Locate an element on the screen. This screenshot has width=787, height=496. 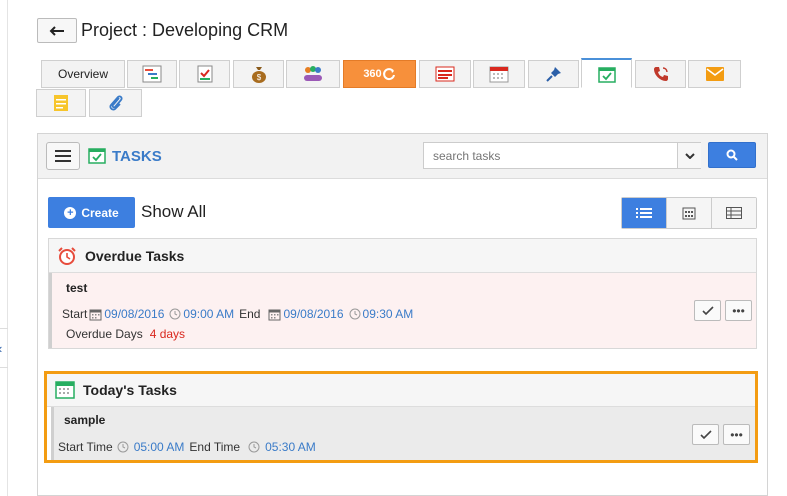
paperclip-icon is located at coordinates (115, 103).